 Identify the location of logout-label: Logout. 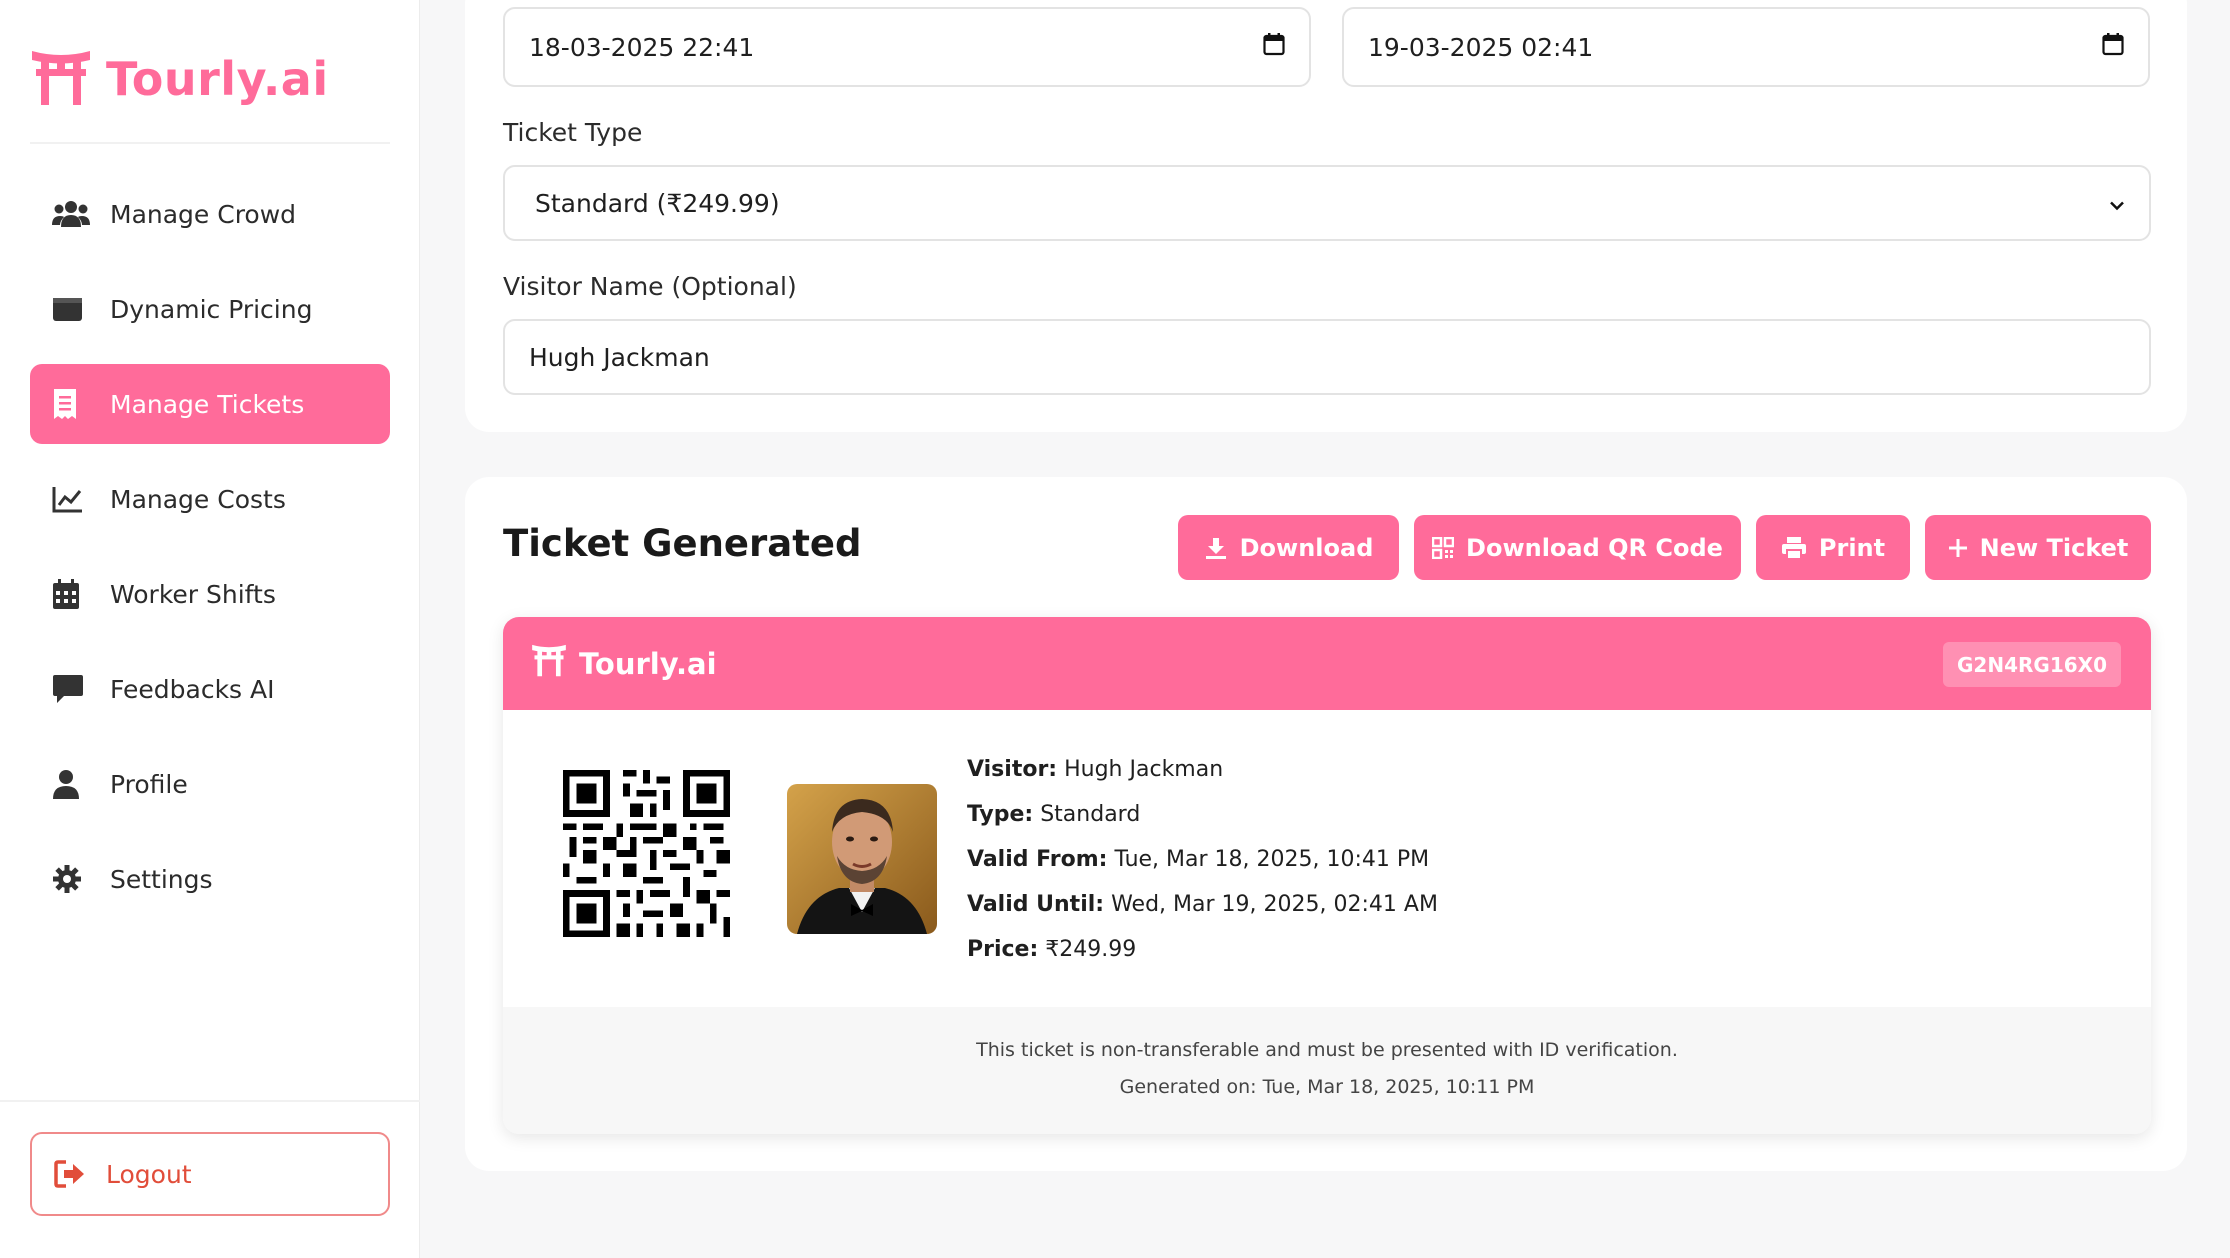
(149, 1174).